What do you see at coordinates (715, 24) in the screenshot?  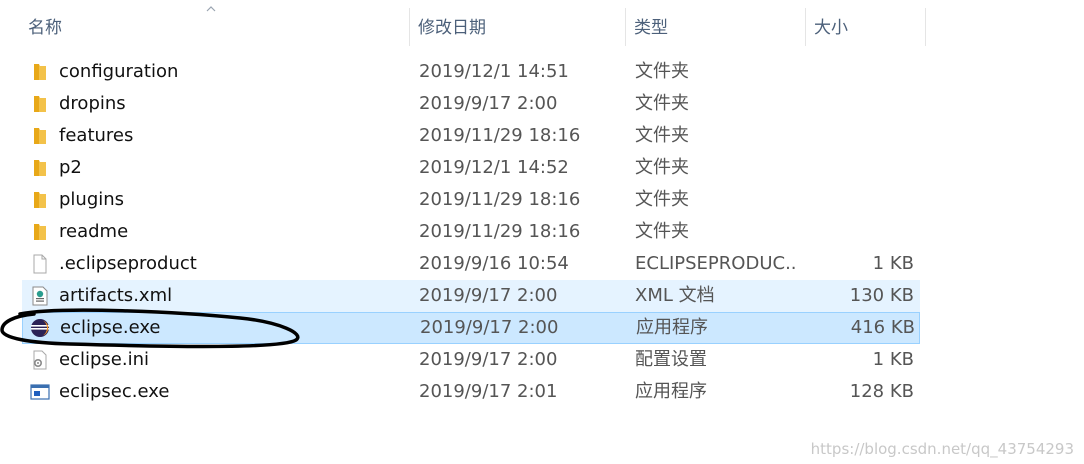 I see `column-type: 类型` at bounding box center [715, 24].